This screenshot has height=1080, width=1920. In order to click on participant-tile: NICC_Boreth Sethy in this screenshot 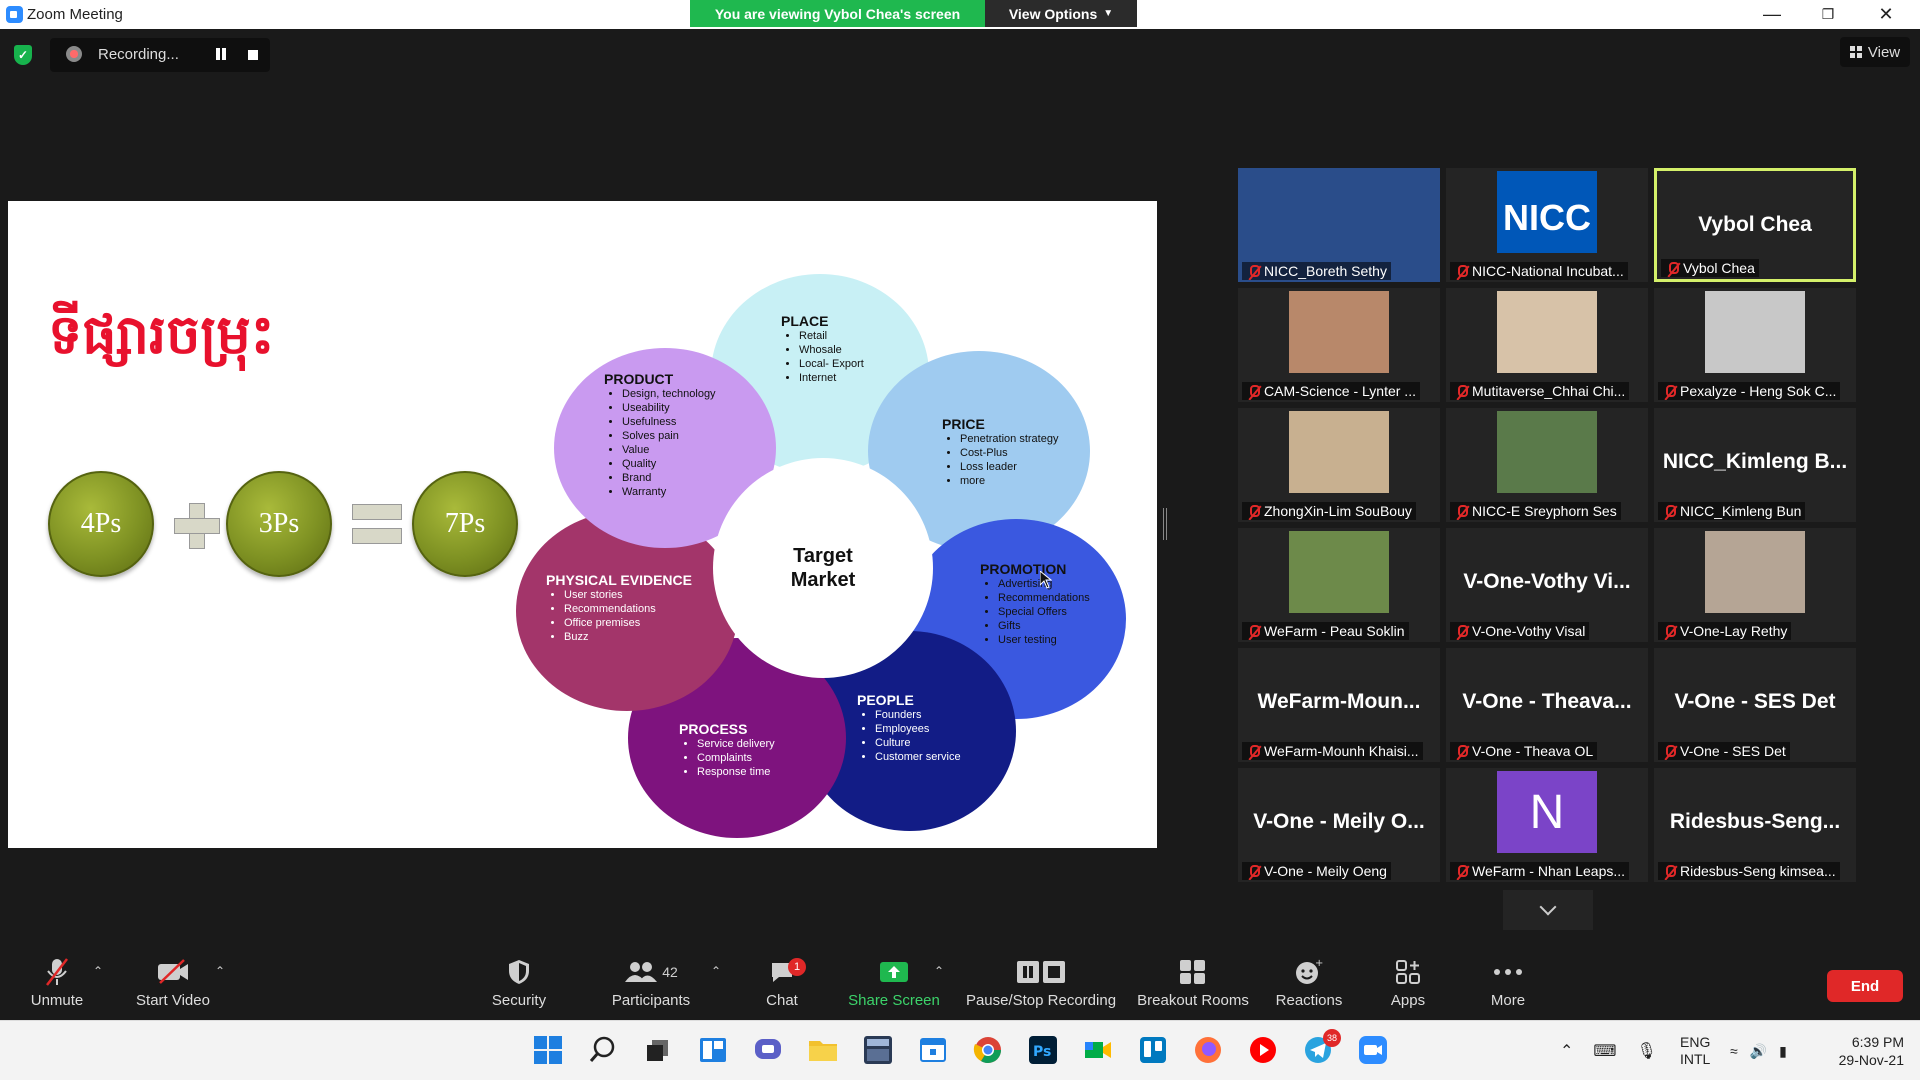, I will do `click(1339, 225)`.